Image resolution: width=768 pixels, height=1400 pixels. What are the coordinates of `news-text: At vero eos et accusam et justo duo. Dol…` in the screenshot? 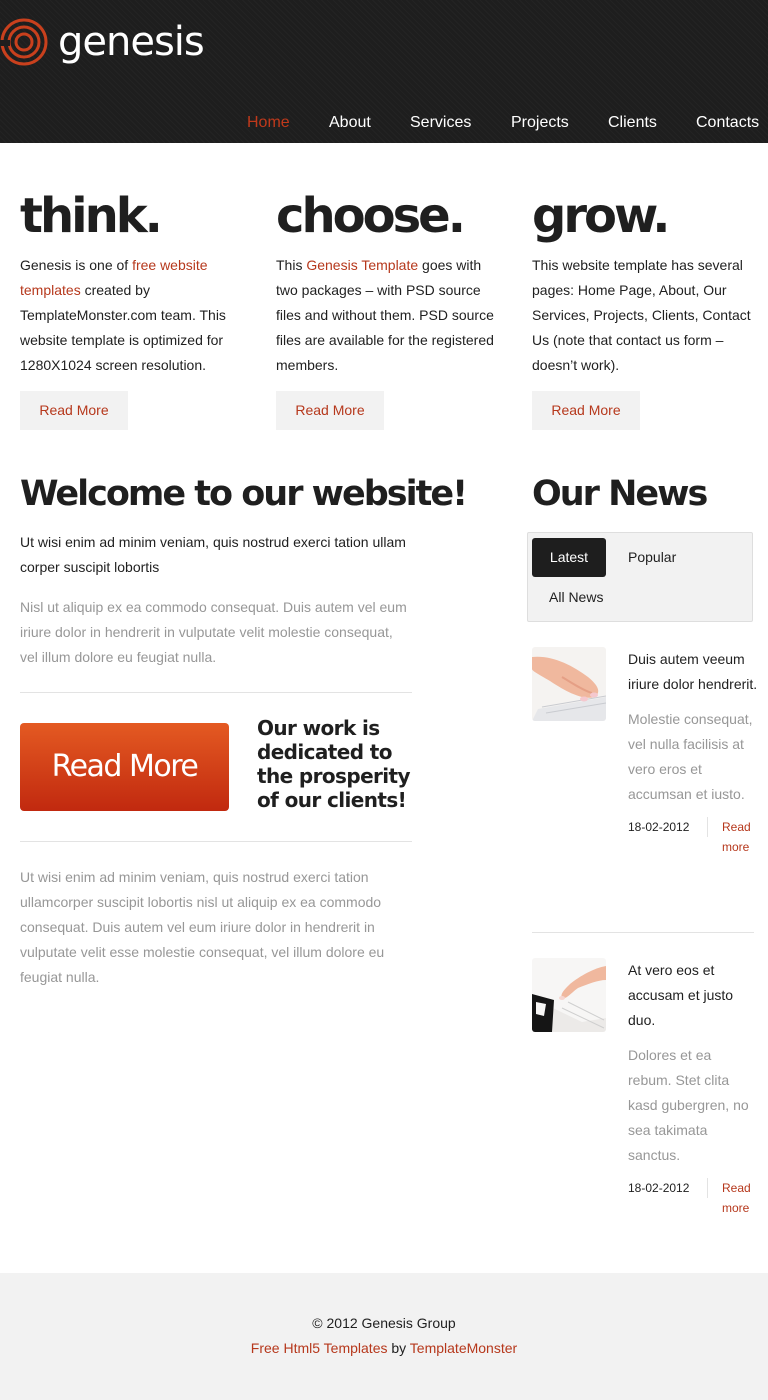 It's located at (693, 1086).